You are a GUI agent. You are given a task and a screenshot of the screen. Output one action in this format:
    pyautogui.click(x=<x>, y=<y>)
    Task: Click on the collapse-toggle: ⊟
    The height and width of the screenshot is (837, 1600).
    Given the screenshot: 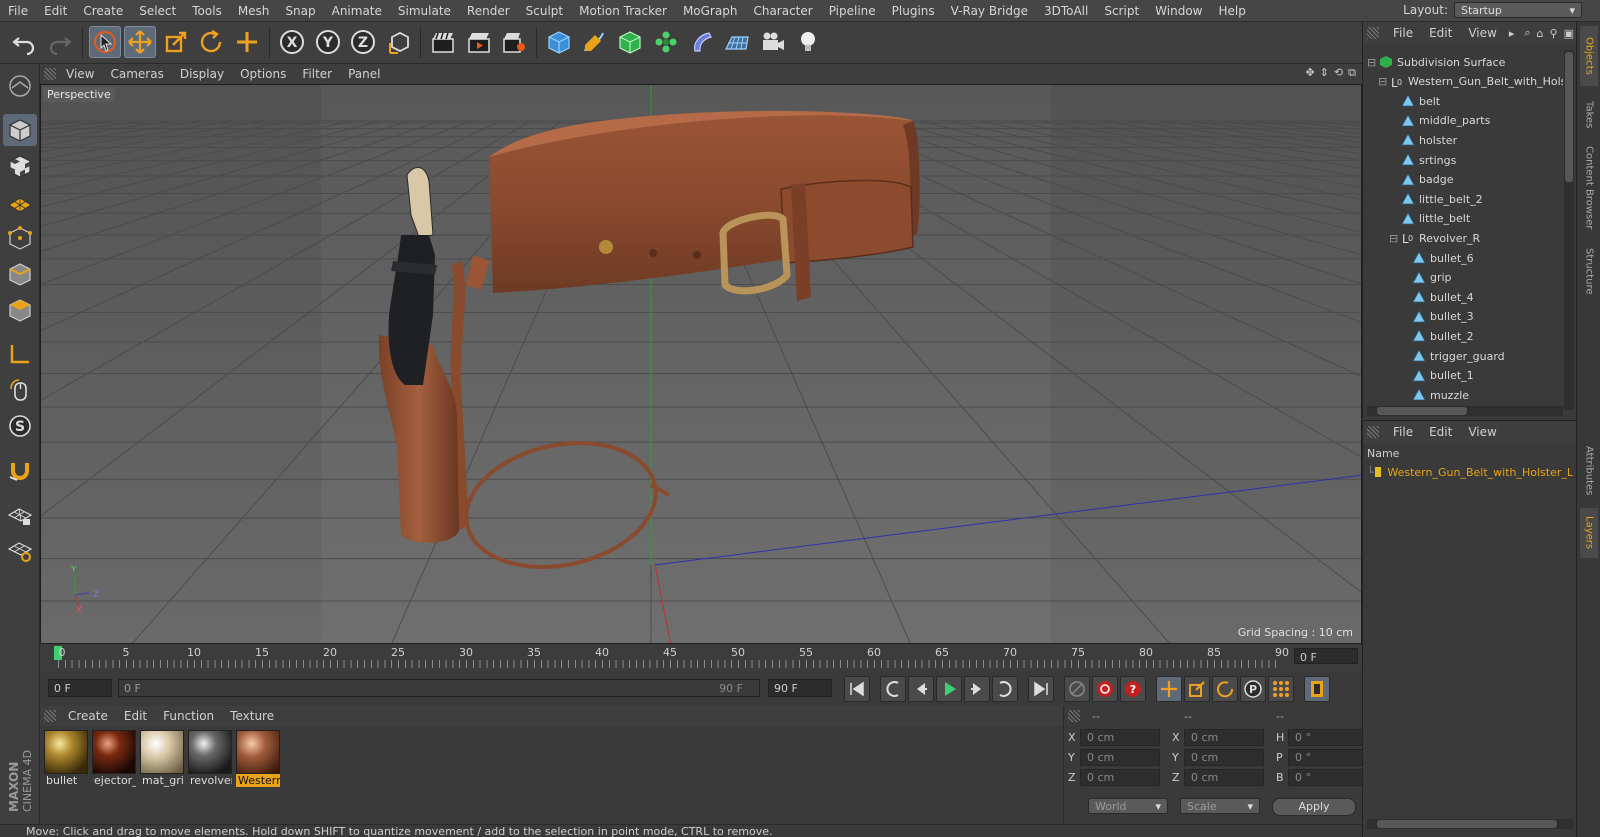 What is the action you would take?
    pyautogui.click(x=1384, y=81)
    